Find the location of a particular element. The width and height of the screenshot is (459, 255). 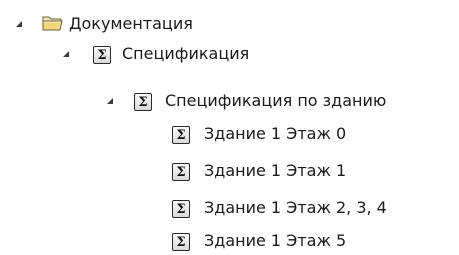

tree-item-floor-1: Σ Здание 1 Этаж 1 is located at coordinates (302, 172).